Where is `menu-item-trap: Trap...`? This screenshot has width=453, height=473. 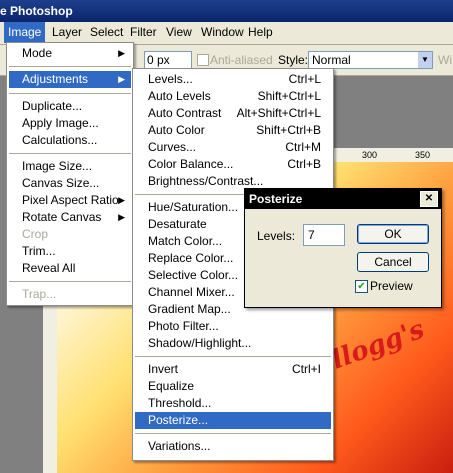 menu-item-trap: Trap... is located at coordinates (70, 294).